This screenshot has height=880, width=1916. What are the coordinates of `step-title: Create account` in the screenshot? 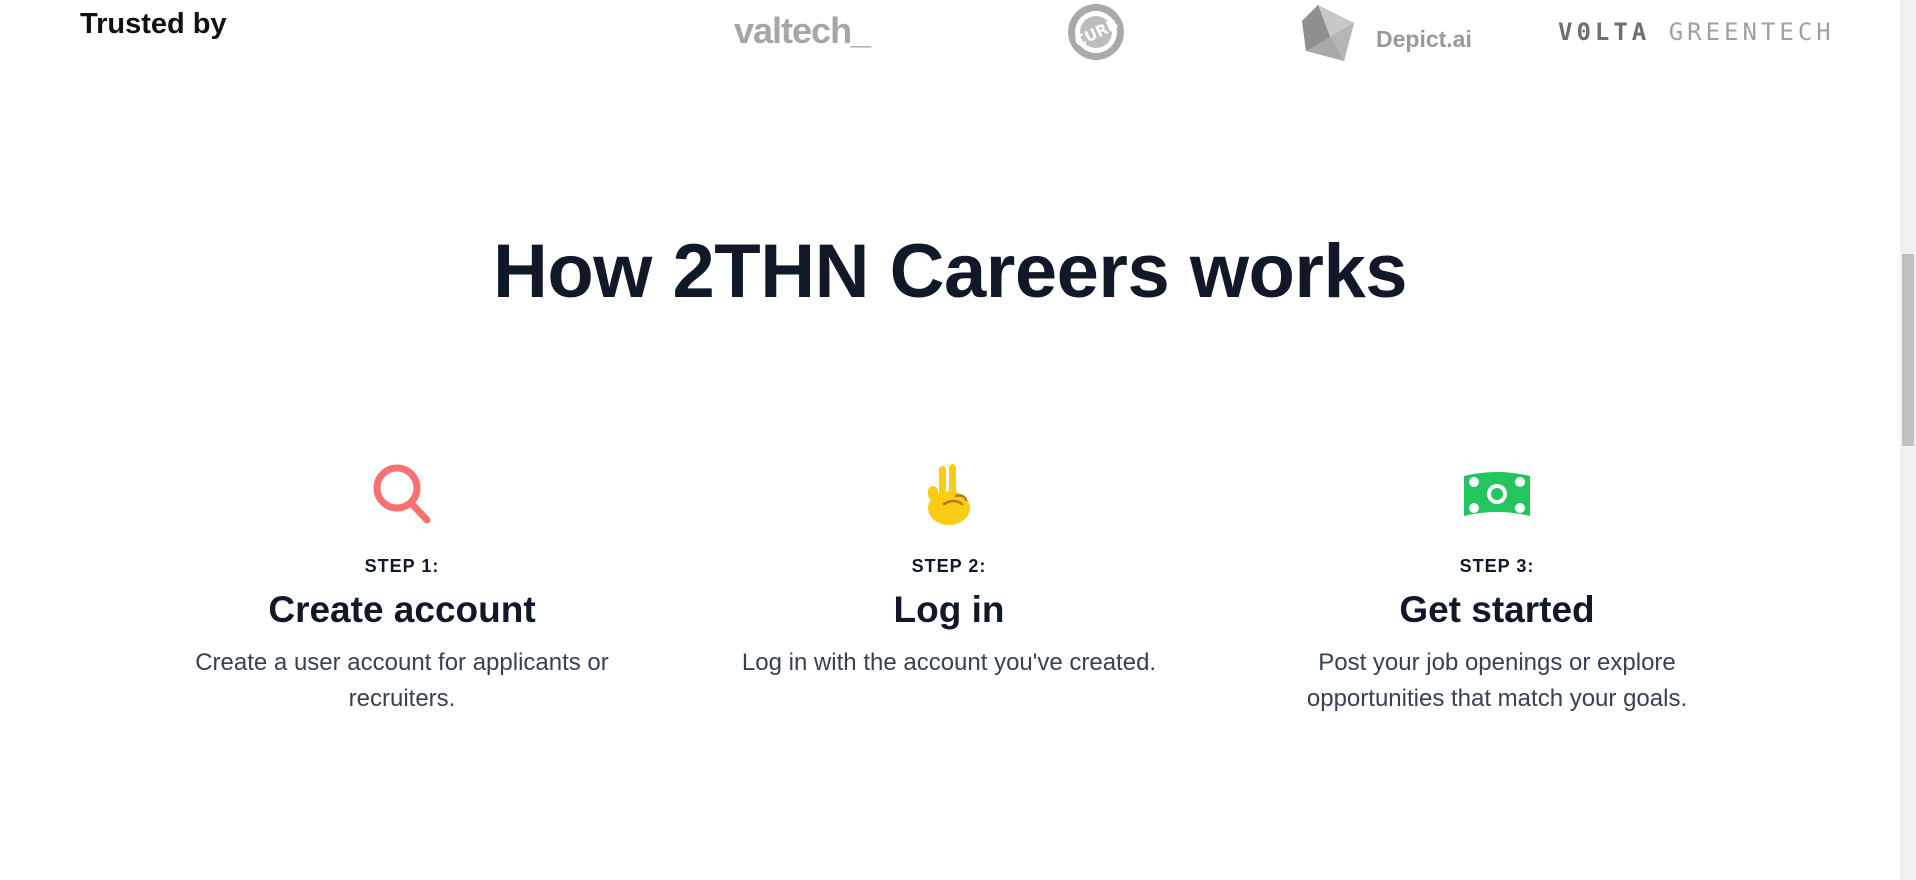 It's located at (402, 609).